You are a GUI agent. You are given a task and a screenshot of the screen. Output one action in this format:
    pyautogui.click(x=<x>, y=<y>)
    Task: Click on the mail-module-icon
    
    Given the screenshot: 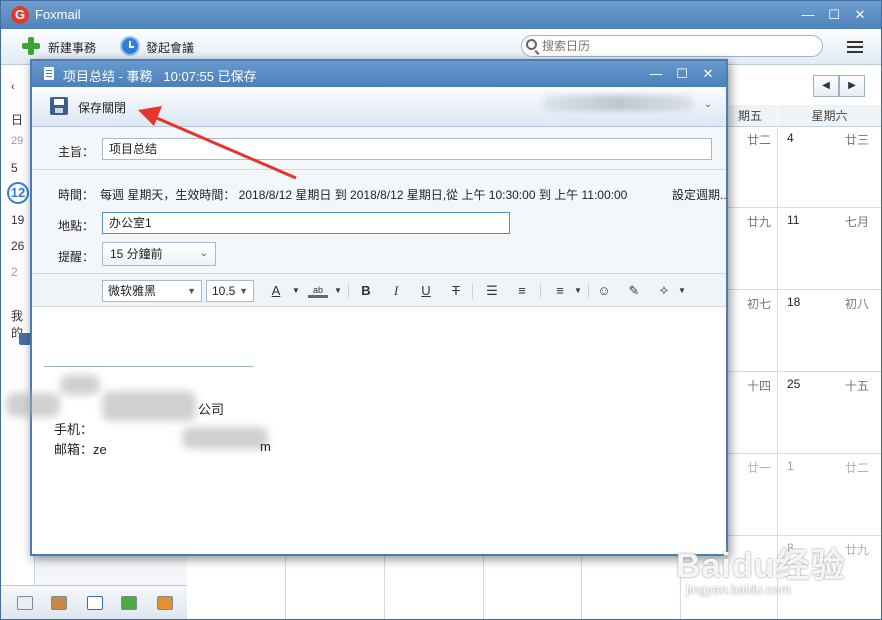 What is the action you would take?
    pyautogui.click(x=25, y=603)
    